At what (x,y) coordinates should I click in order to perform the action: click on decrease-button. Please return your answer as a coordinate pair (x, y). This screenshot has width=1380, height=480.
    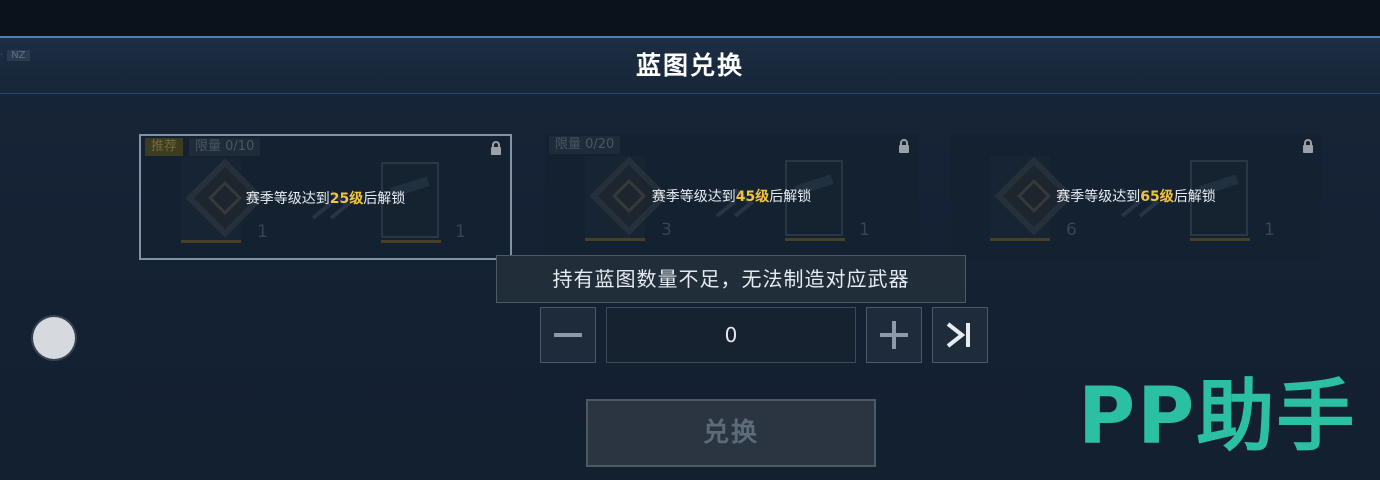
    Looking at the image, I should click on (568, 335).